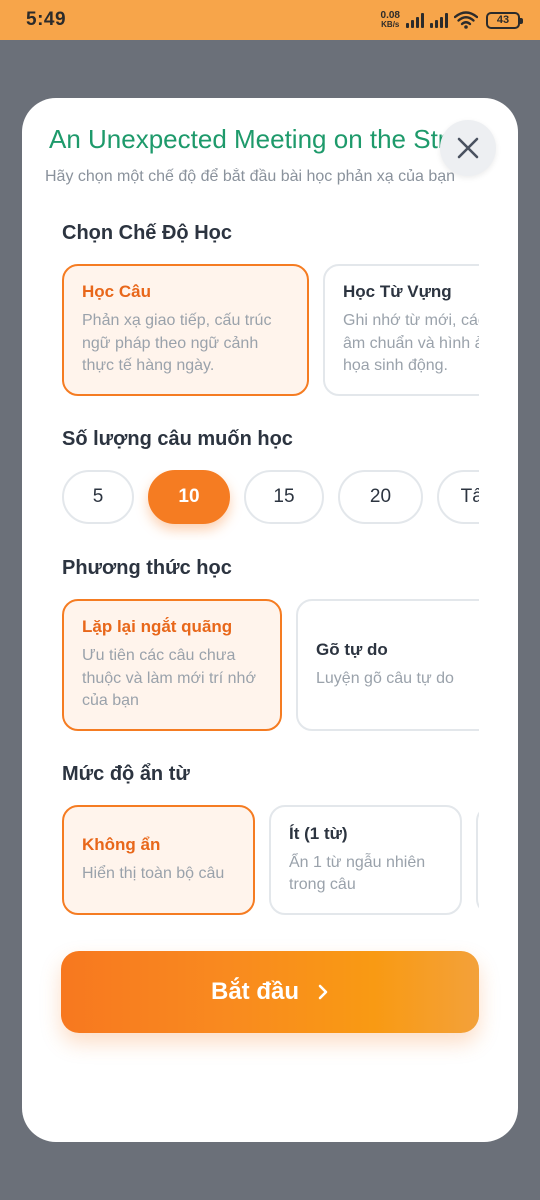  I want to click on network-speed-value: 0.08, so click(390, 15).